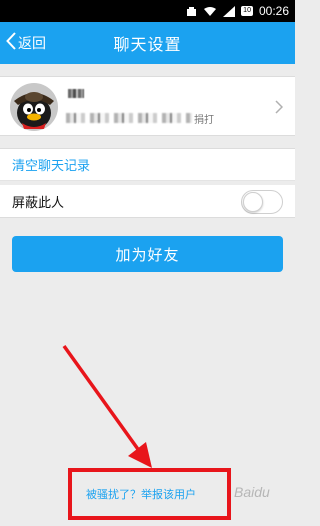 The width and height of the screenshot is (320, 526). What do you see at coordinates (12, 43) in the screenshot?
I see `chevron-left-icon` at bounding box center [12, 43].